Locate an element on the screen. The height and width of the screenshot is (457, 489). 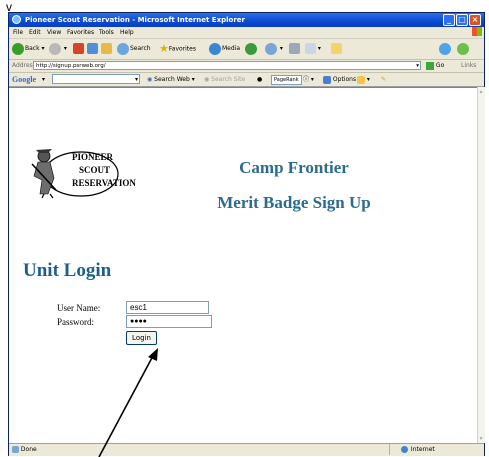
menu-view: View is located at coordinates (54, 32).